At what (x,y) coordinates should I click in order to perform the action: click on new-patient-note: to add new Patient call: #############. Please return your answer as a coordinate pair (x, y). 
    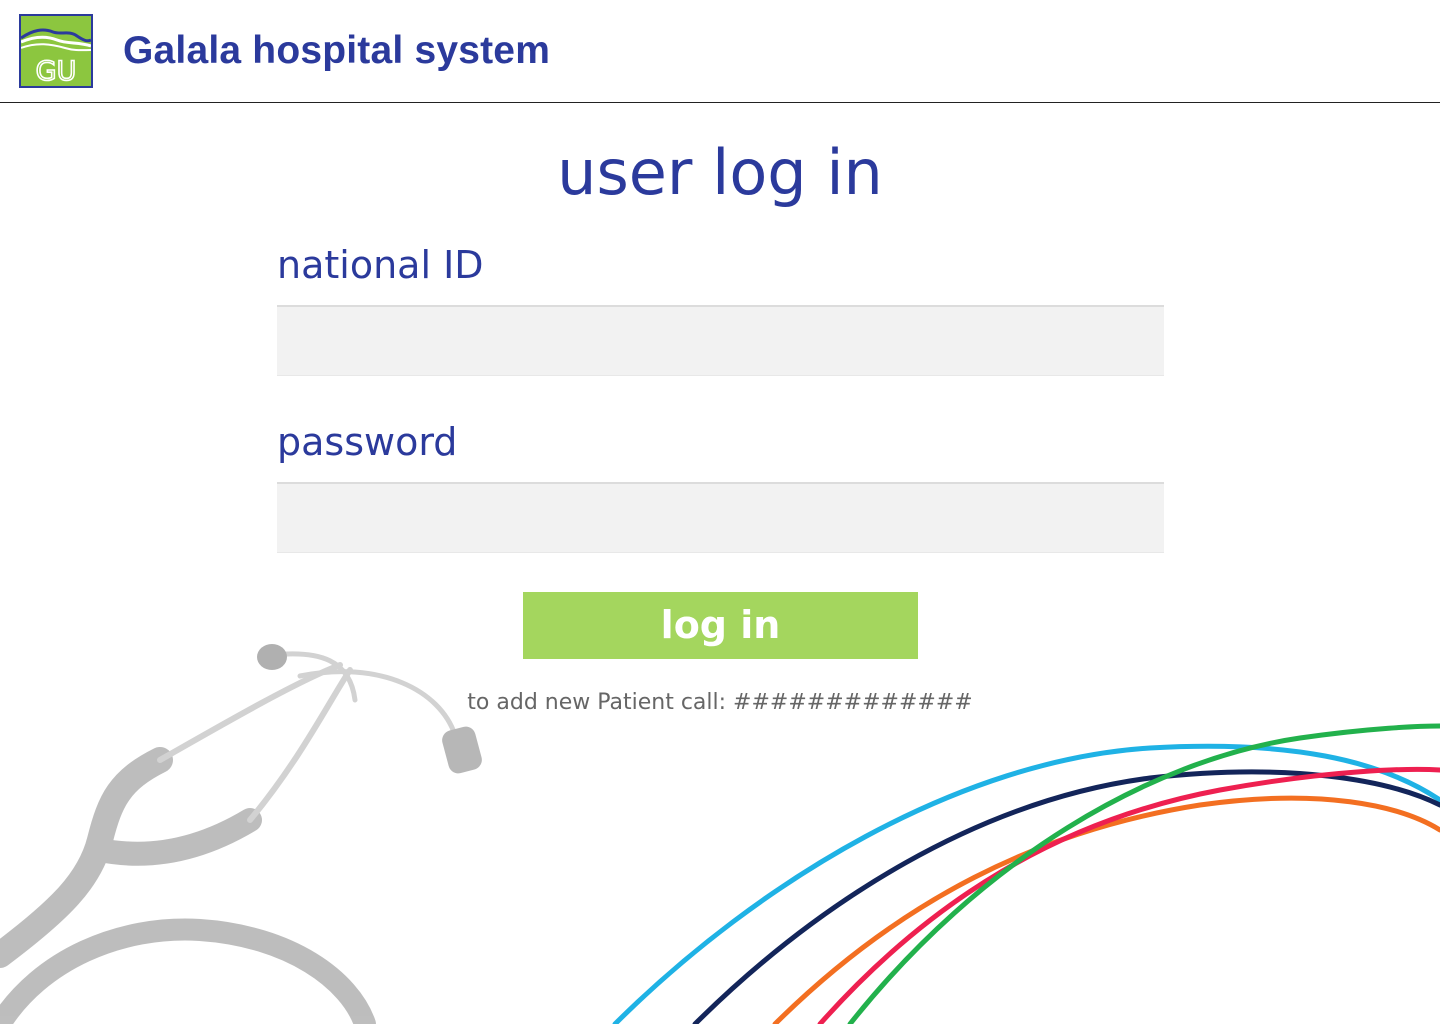
    Looking at the image, I should click on (720, 702).